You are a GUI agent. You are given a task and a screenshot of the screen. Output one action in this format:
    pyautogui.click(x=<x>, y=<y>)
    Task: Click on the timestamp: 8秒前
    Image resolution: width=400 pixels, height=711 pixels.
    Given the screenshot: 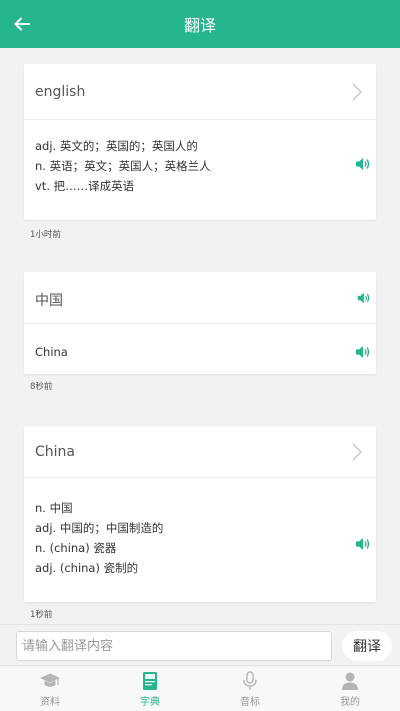 What is the action you would take?
    pyautogui.click(x=41, y=387)
    